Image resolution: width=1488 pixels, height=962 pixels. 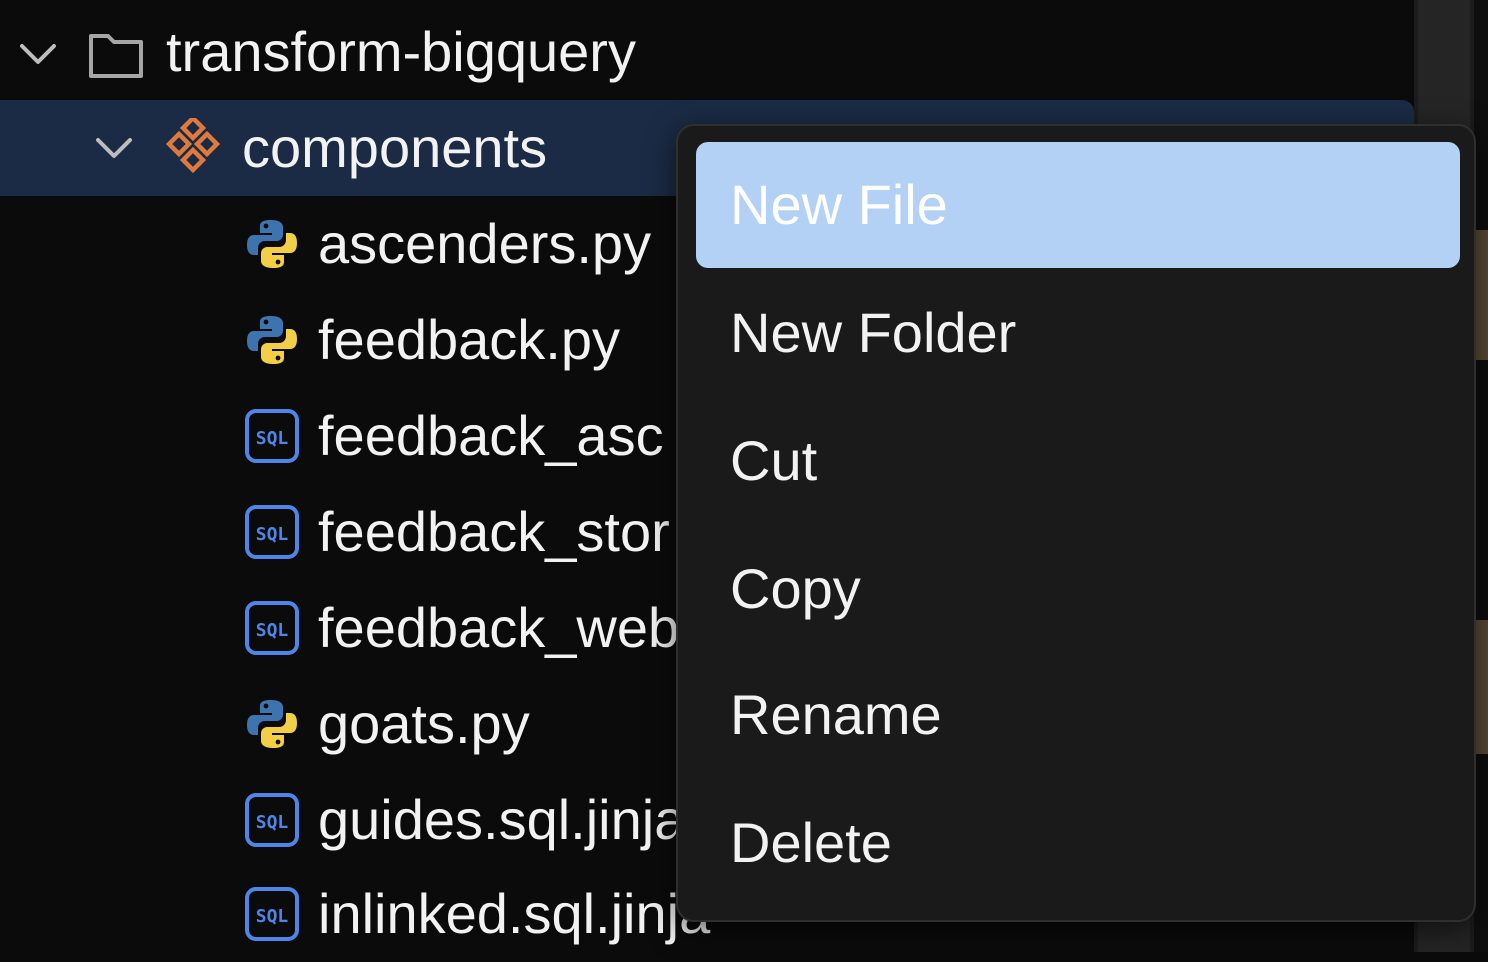 What do you see at coordinates (873, 332) in the screenshot?
I see `menu-item-label: New Folder` at bounding box center [873, 332].